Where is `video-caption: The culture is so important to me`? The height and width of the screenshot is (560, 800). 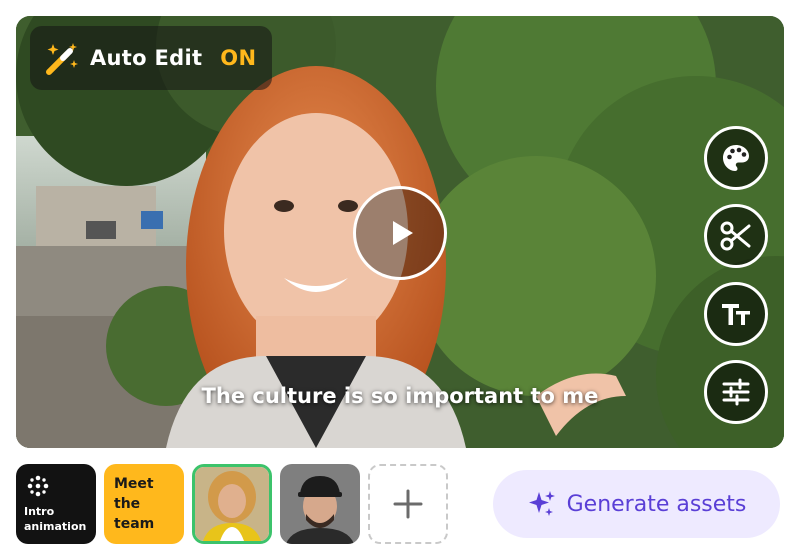
video-caption: The culture is so important to me is located at coordinates (400, 396).